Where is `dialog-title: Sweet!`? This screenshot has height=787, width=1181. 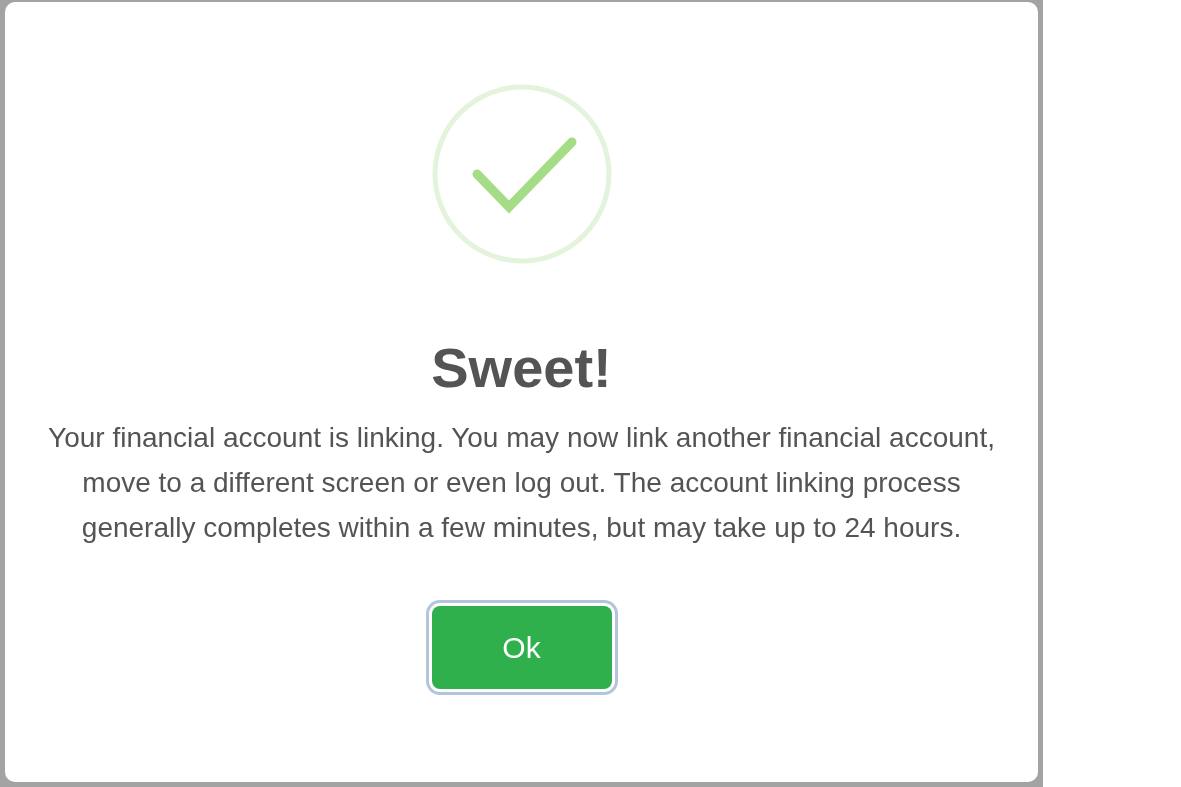 dialog-title: Sweet! is located at coordinates (521, 368).